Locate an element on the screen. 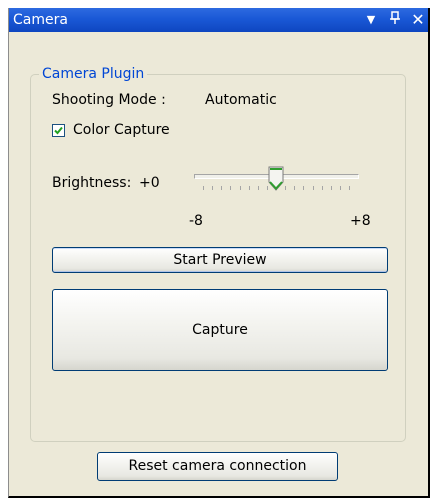  check-mark-icon is located at coordinates (58, 130).